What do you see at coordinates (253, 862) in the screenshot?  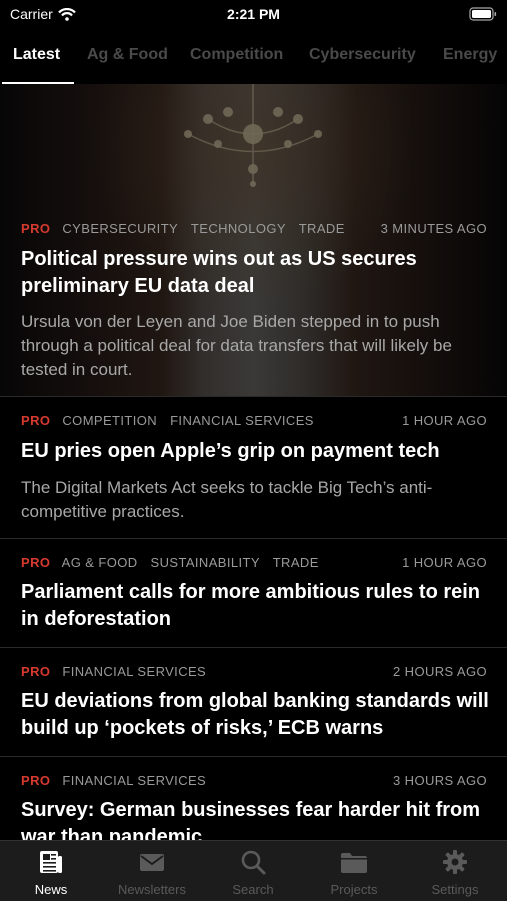 I see `search-icon` at bounding box center [253, 862].